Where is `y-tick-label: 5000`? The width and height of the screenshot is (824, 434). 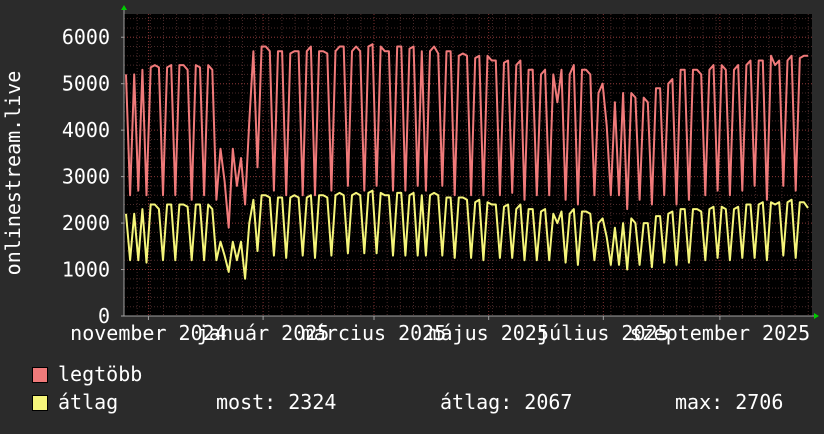
y-tick-label: 5000 is located at coordinates (86, 84).